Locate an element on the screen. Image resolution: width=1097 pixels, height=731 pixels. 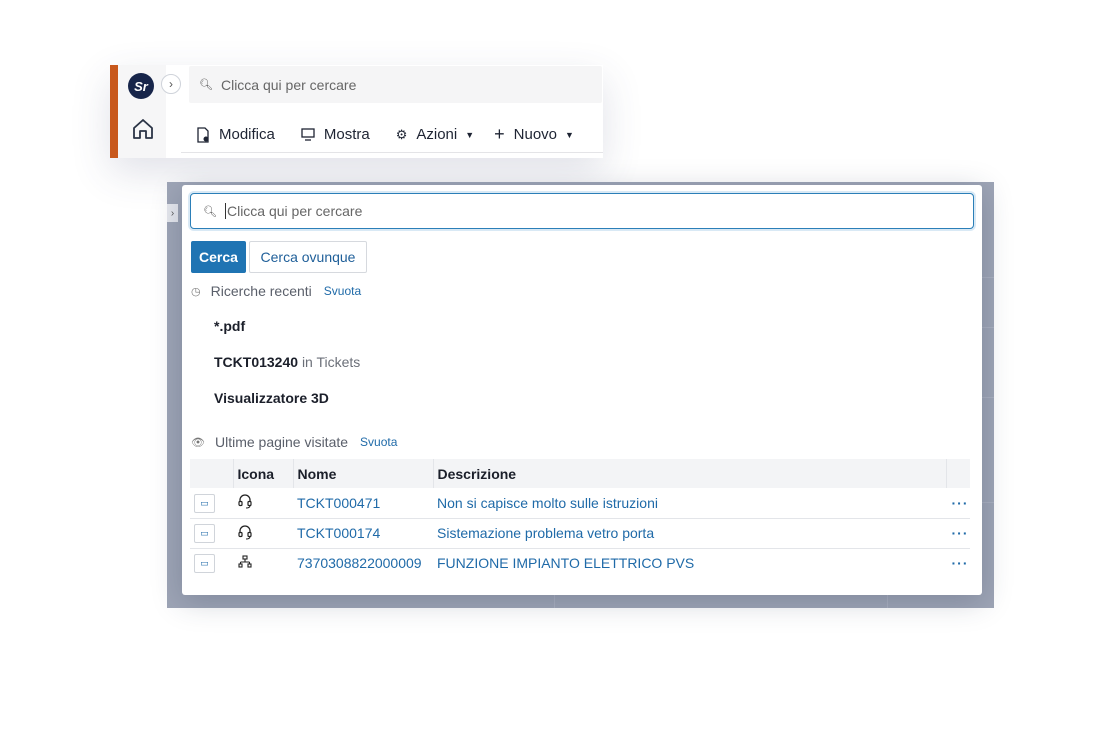
column-header-actions is located at coordinates (957, 473).